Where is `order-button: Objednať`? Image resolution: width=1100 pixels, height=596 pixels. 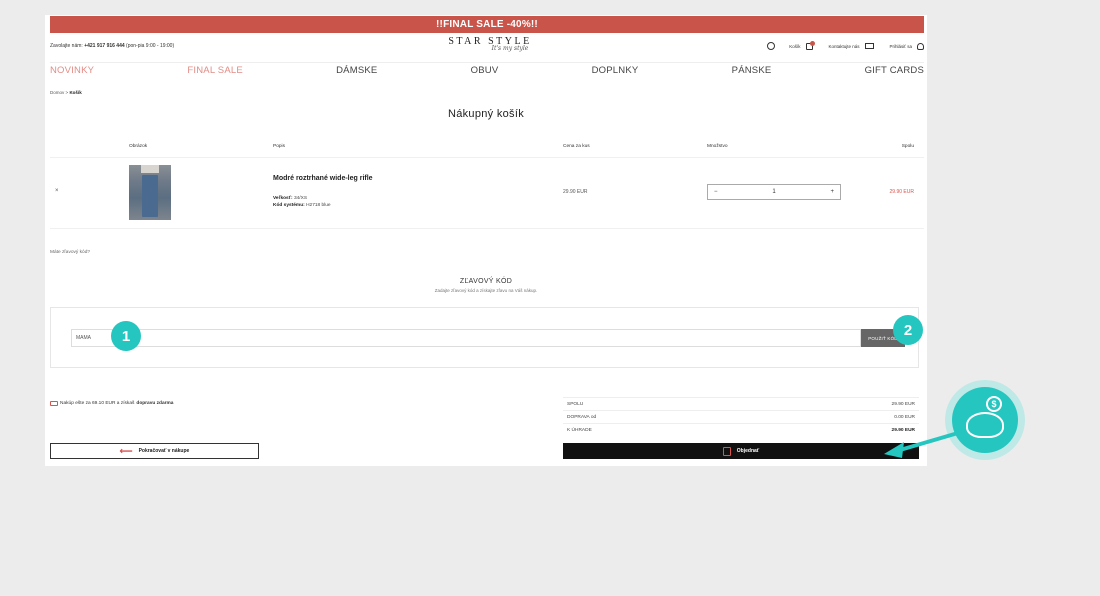 order-button: Objednať is located at coordinates (741, 451).